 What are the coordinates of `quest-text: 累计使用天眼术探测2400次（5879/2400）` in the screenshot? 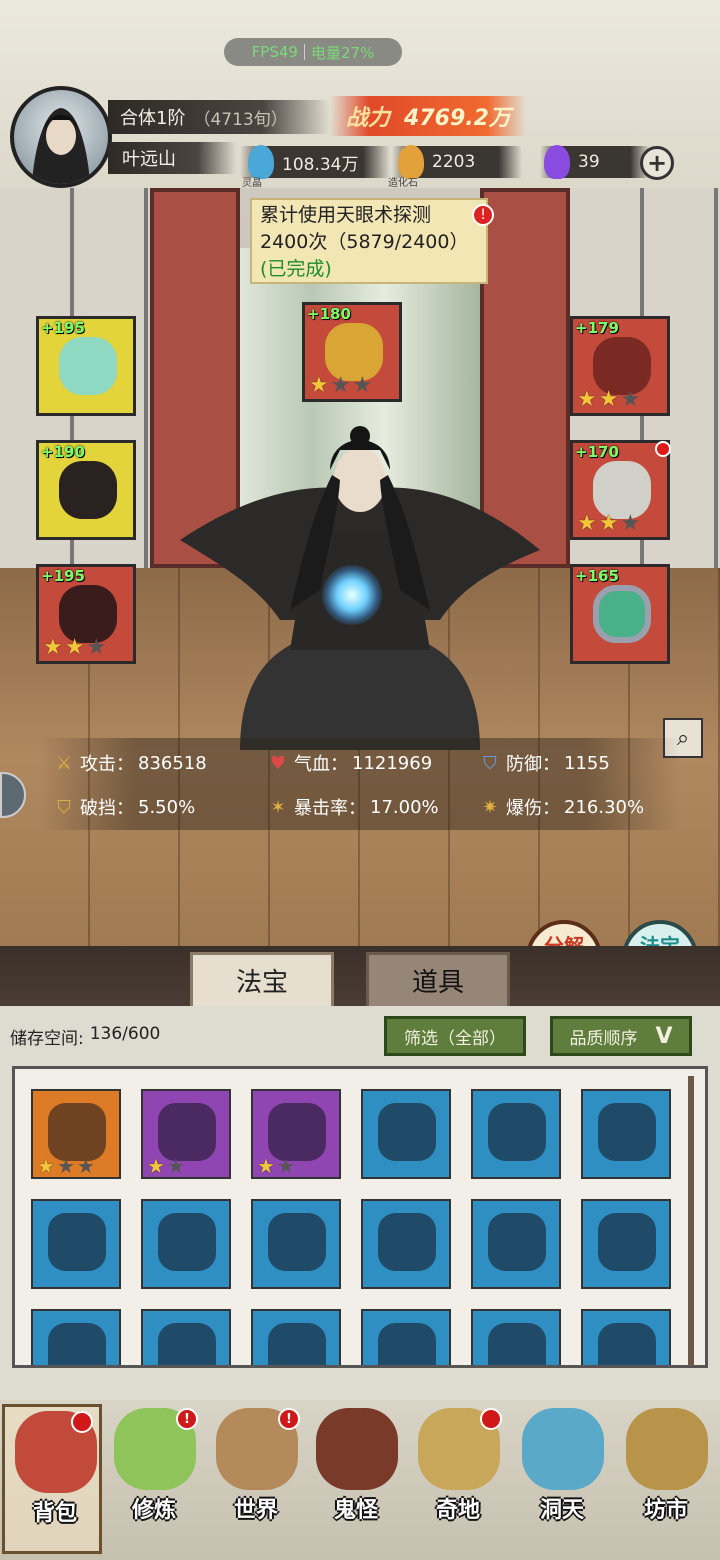 It's located at (364, 228).